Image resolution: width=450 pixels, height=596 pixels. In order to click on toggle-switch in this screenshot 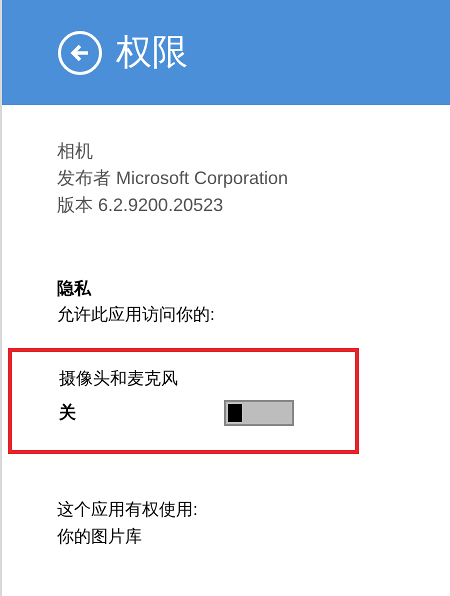, I will do `click(259, 413)`.